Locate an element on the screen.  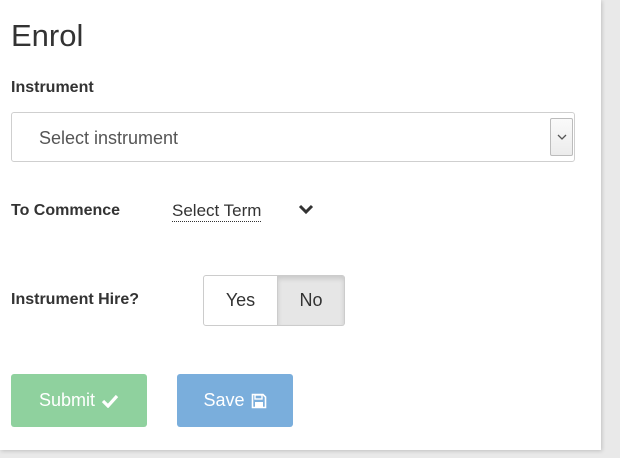
submit-label: Submit is located at coordinates (67, 400).